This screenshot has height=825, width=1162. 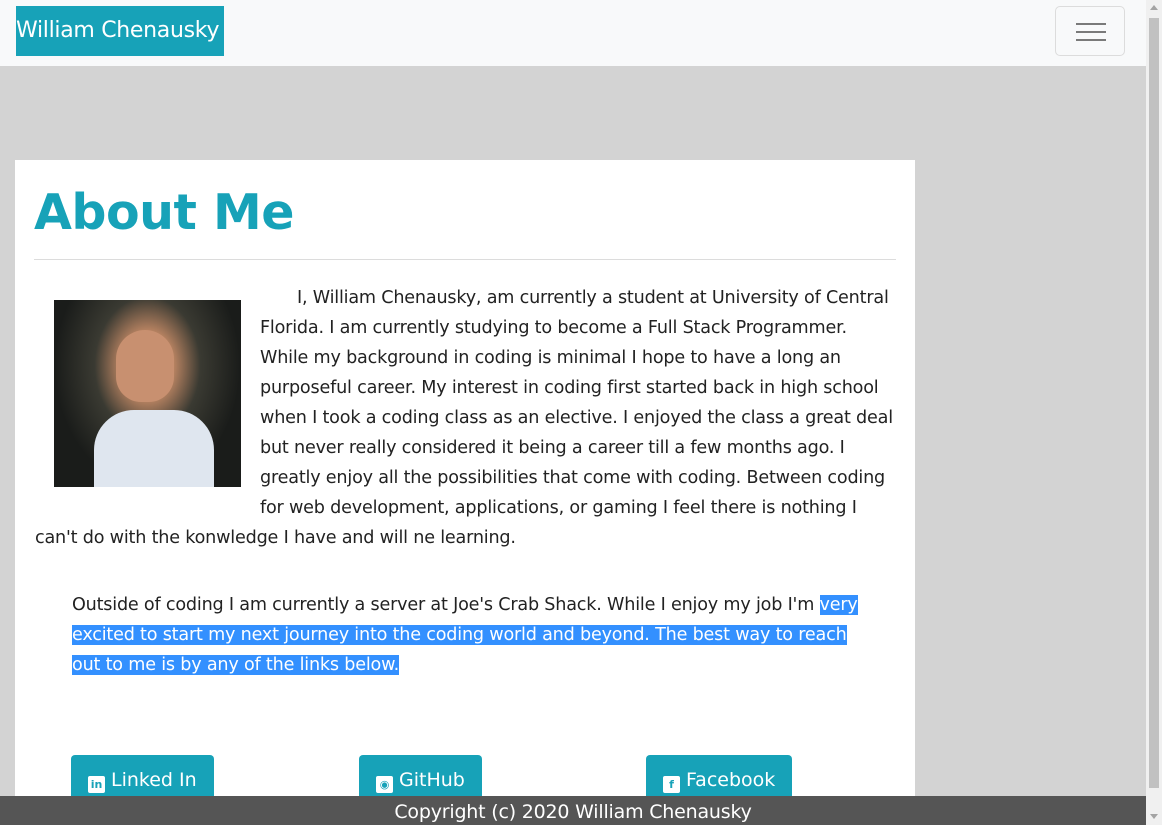 What do you see at coordinates (120, 31) in the screenshot?
I see `brand-link: William Chenausky` at bounding box center [120, 31].